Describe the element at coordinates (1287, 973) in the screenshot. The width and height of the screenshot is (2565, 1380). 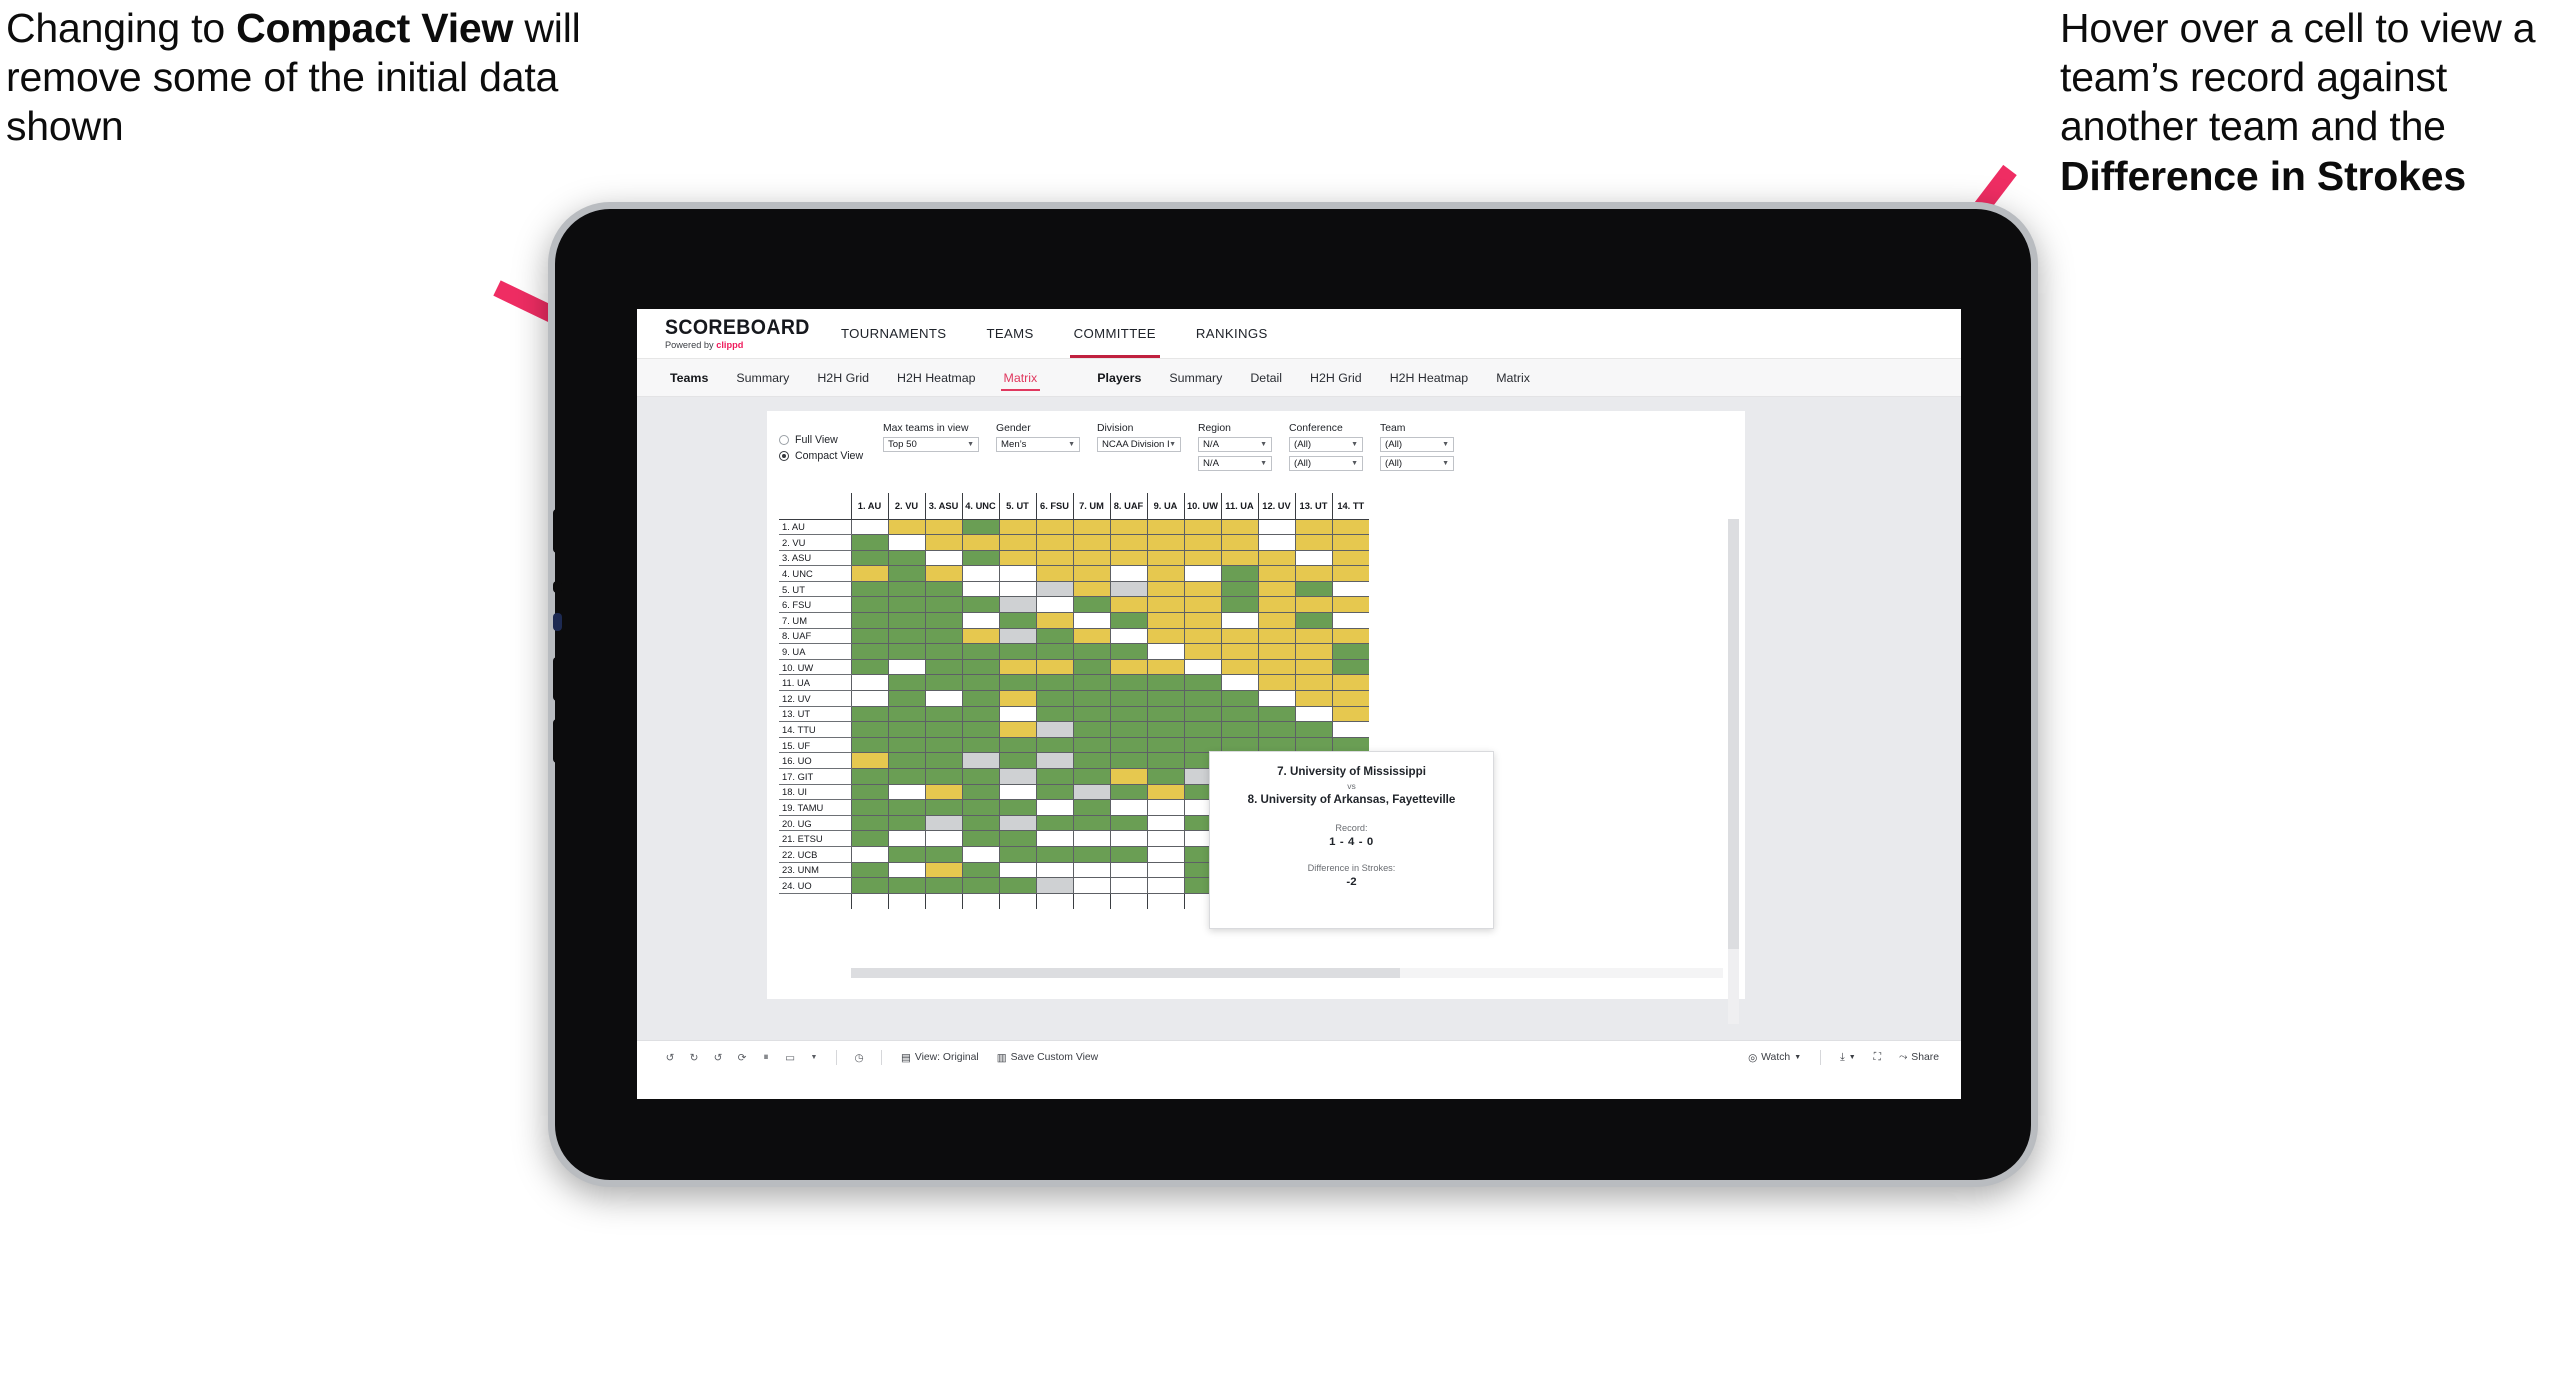
I see `horizontal-scrollbar` at that location.